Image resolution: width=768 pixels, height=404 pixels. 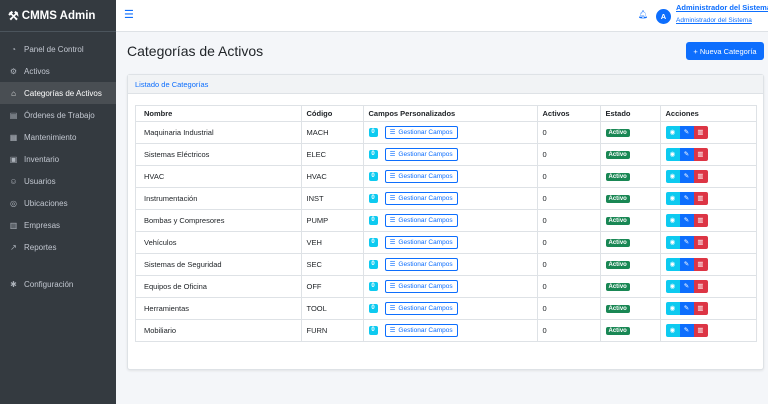 I want to click on avatar: A, so click(x=663, y=16).